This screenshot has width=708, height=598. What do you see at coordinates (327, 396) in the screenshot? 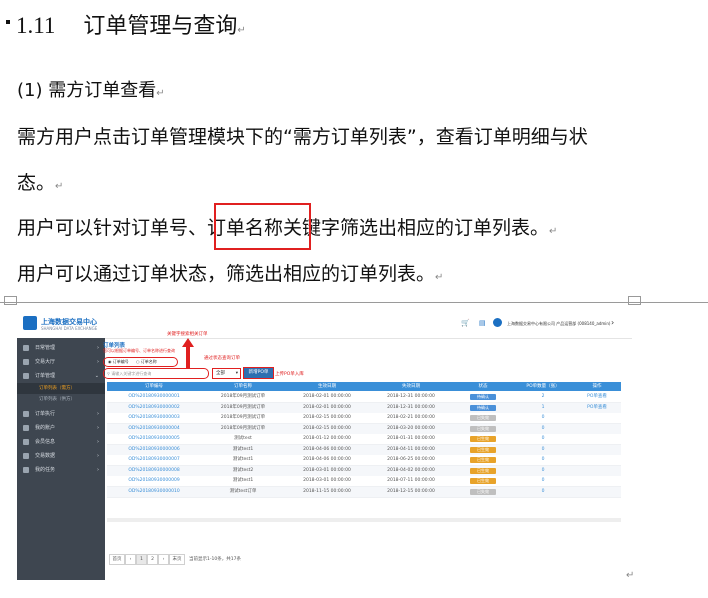
I see `table-cell: 2018-02-01 00:00:00` at bounding box center [327, 396].